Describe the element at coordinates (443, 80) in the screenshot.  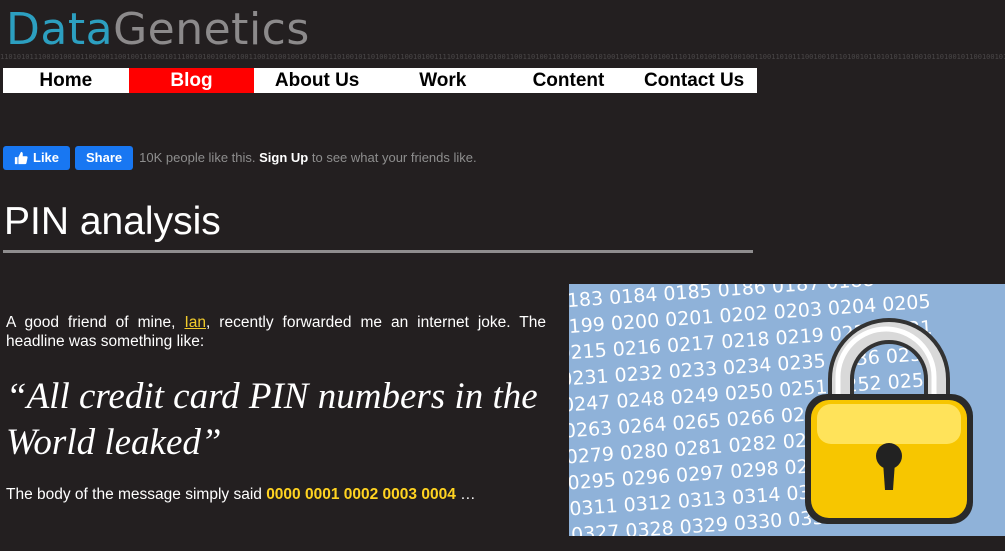
I see `nav-item-work: Work` at that location.